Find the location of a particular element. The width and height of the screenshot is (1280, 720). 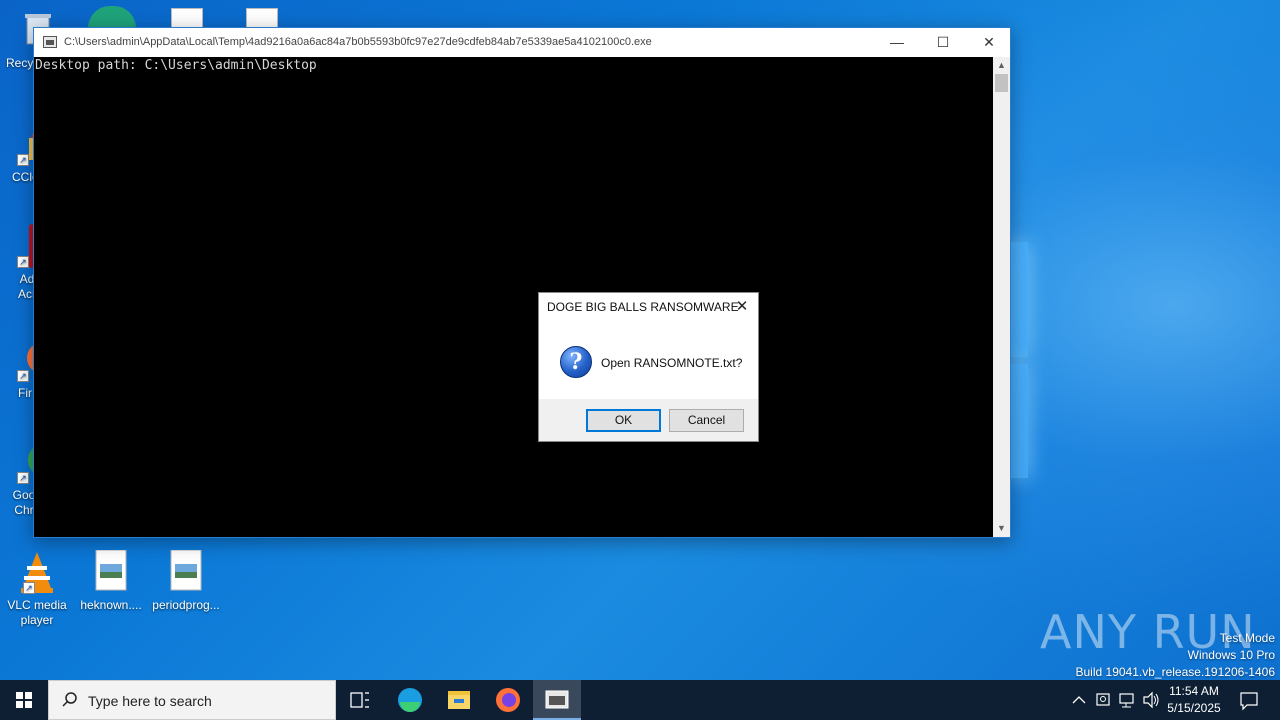

task-view-button is located at coordinates (360, 700).